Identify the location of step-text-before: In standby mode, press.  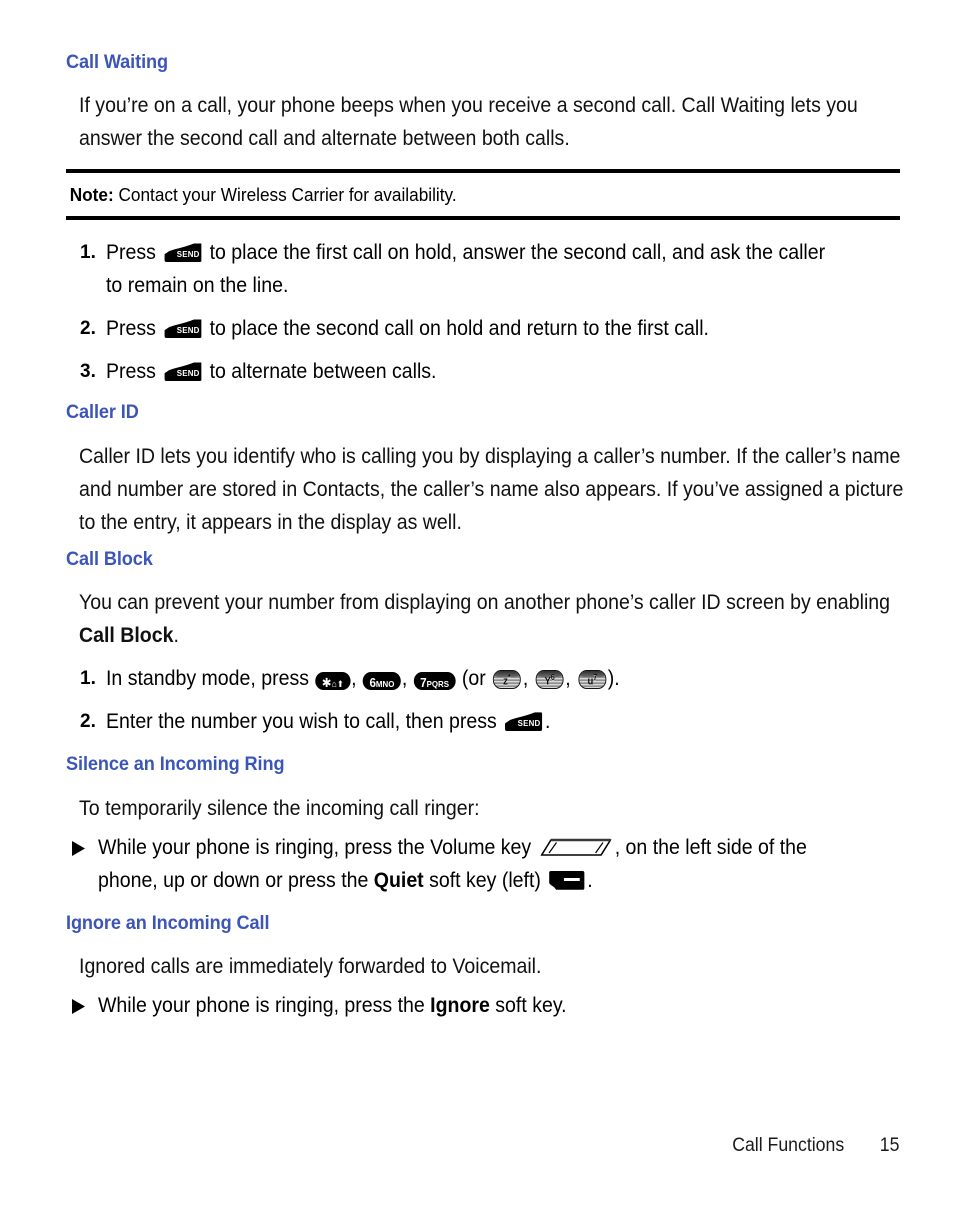
(208, 679).